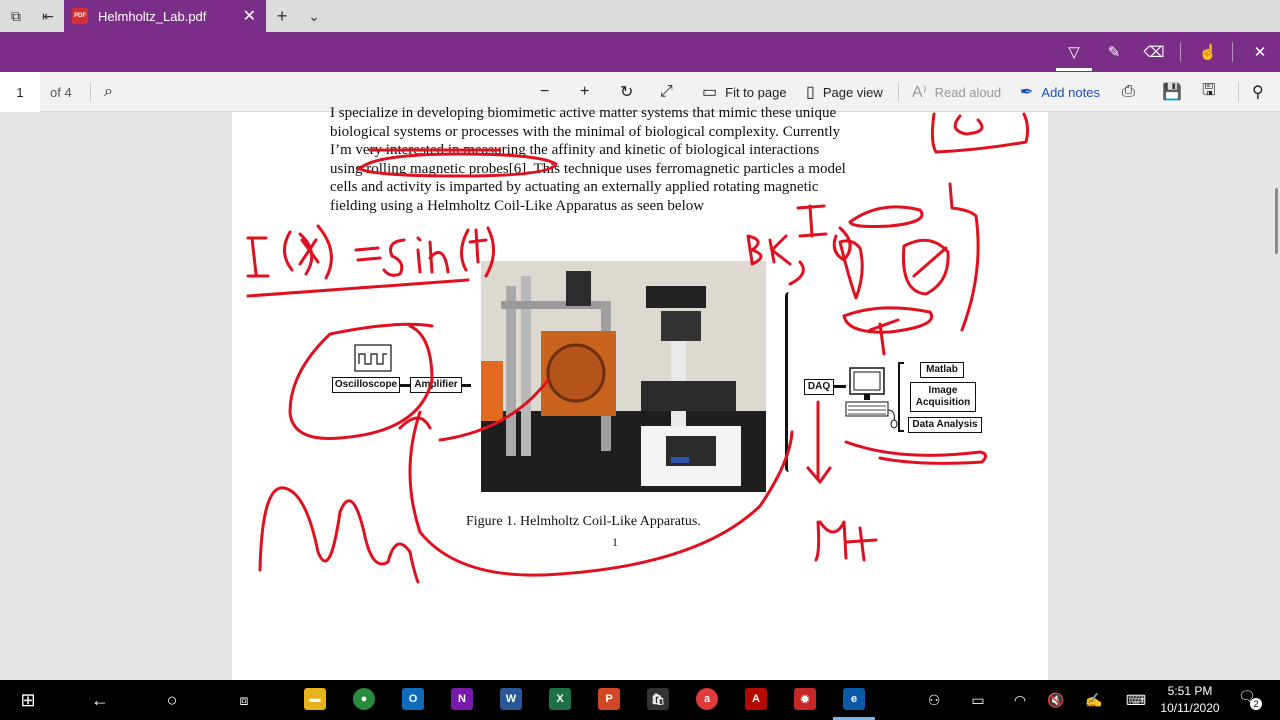 This screenshot has width=1280, height=720. Describe the element at coordinates (364, 699) in the screenshot. I see `chrome-icon: ●` at that location.